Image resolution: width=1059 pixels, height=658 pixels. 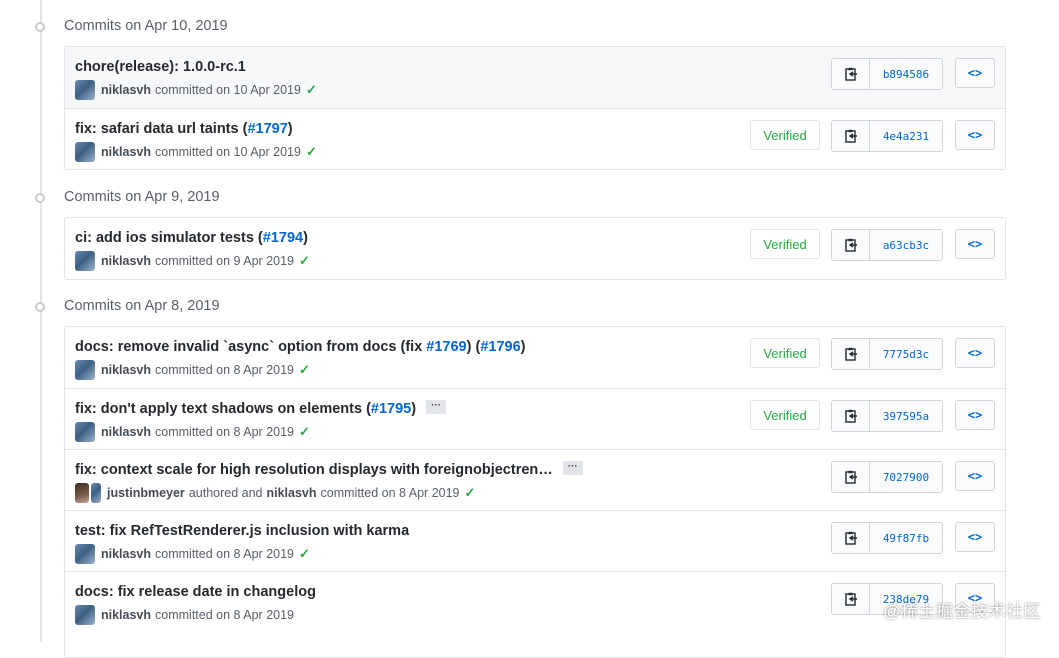 What do you see at coordinates (283, 238) in the screenshot?
I see `issue-link: #1794` at bounding box center [283, 238].